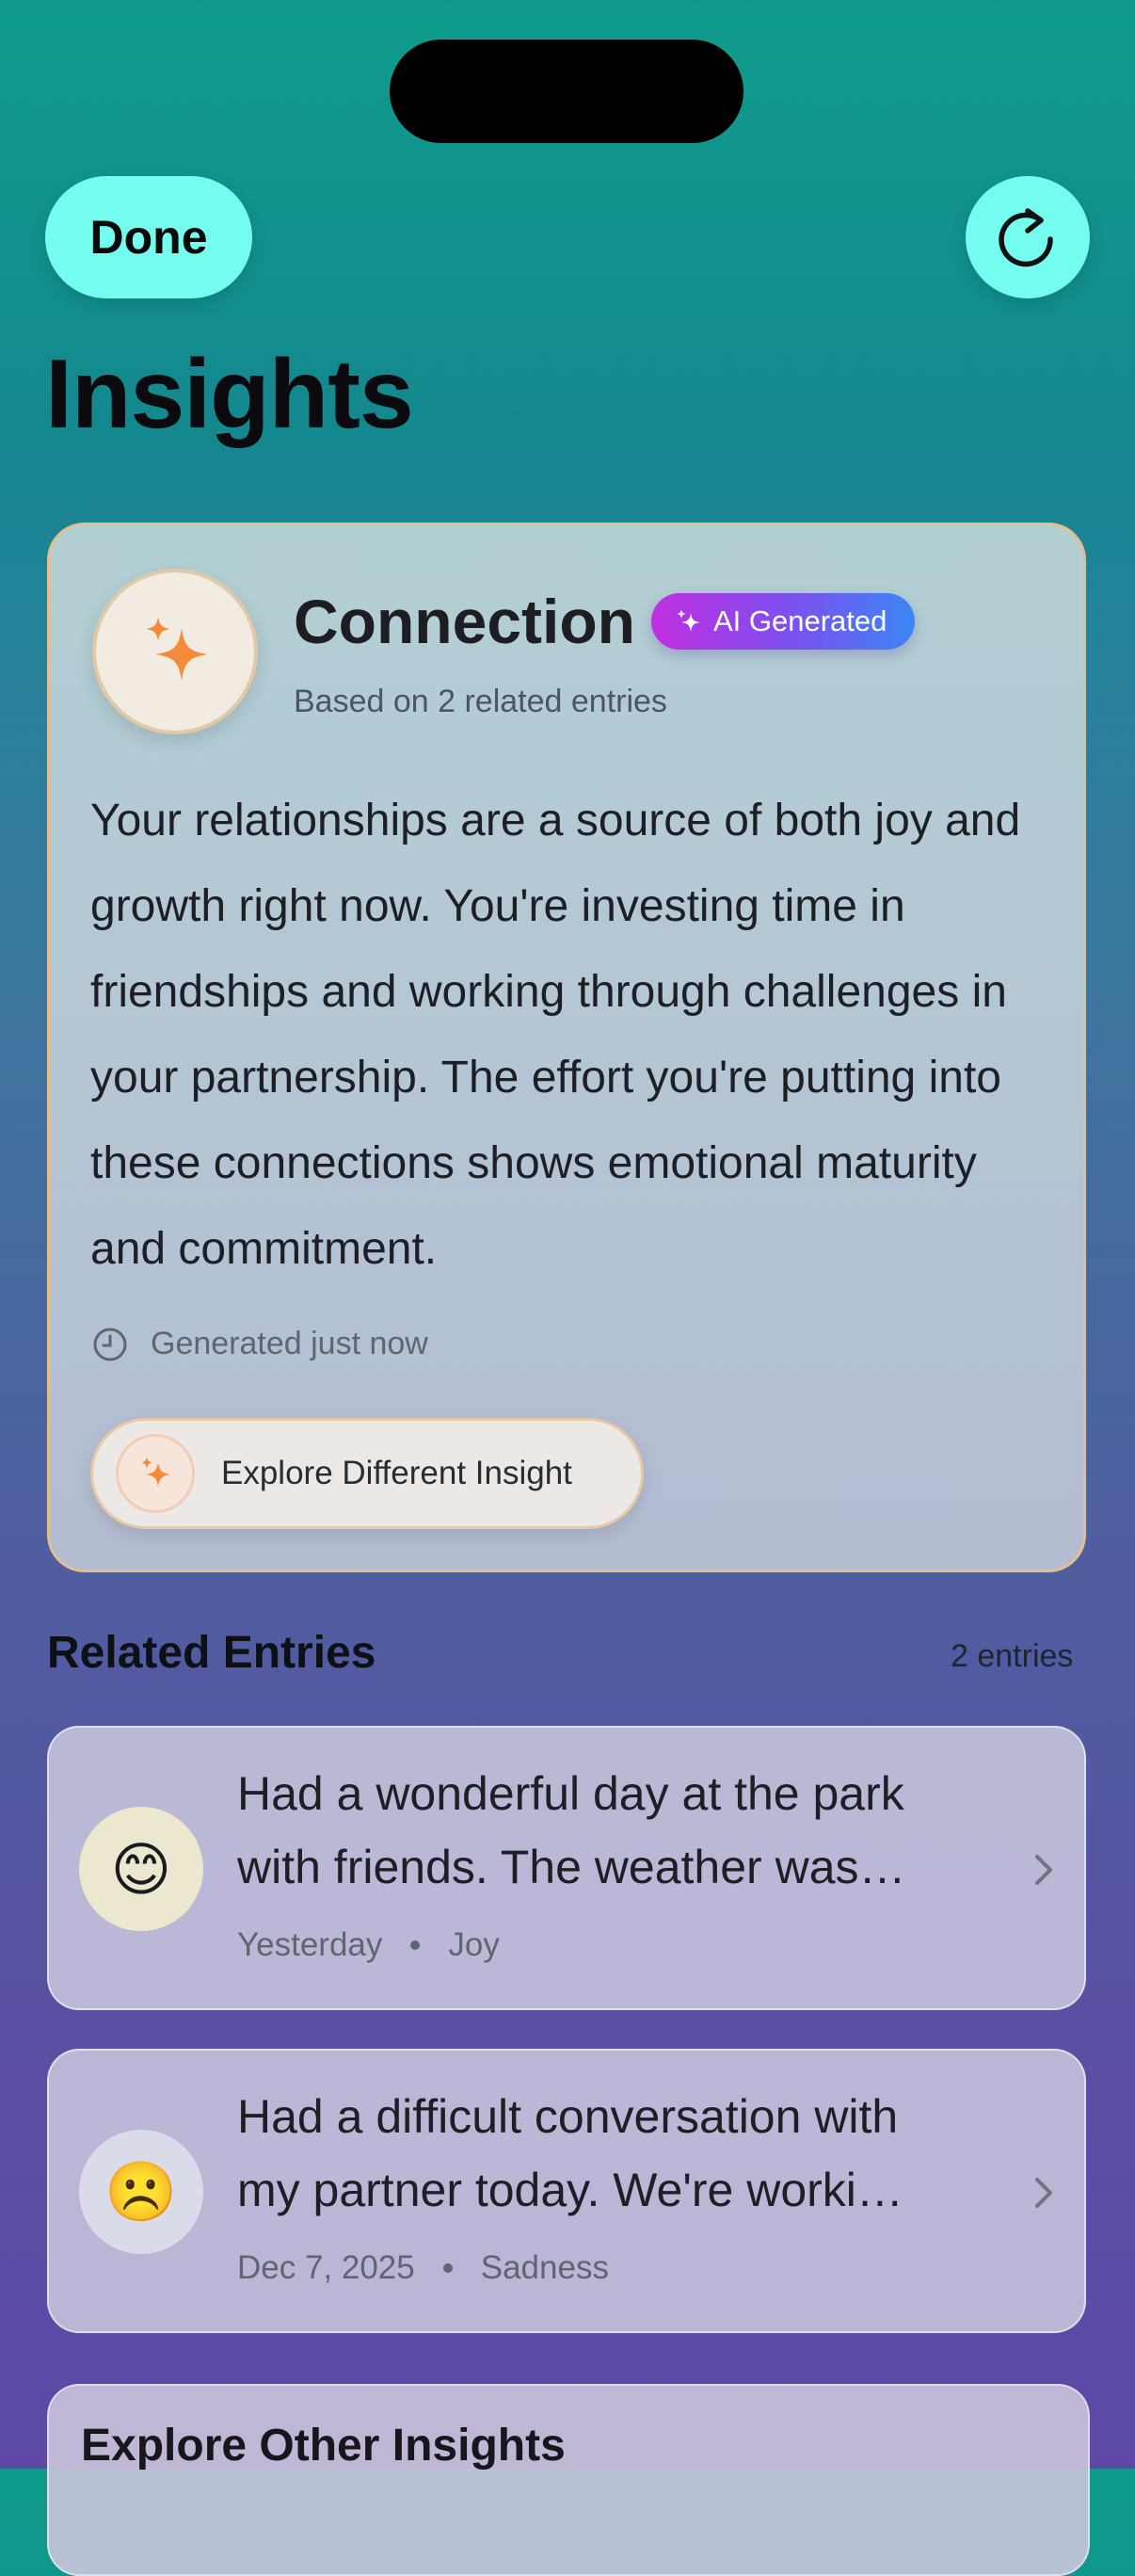  I want to click on entry-date: Yesterday, so click(310, 1944).